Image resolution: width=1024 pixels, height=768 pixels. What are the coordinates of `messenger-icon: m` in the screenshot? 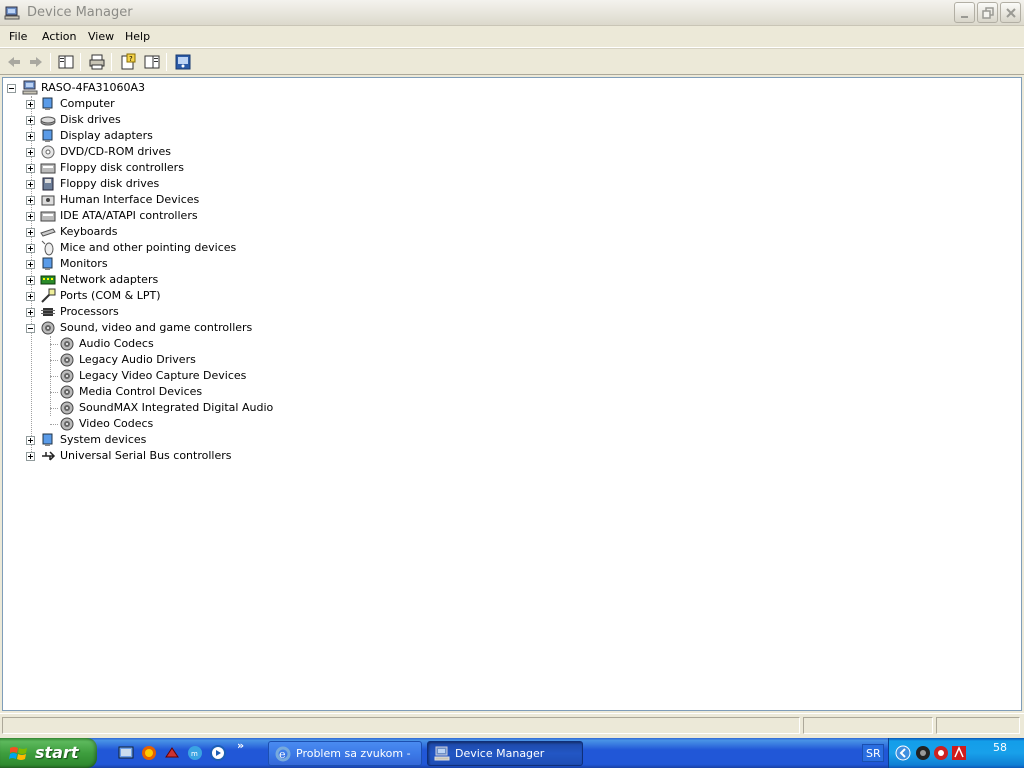 It's located at (195, 753).